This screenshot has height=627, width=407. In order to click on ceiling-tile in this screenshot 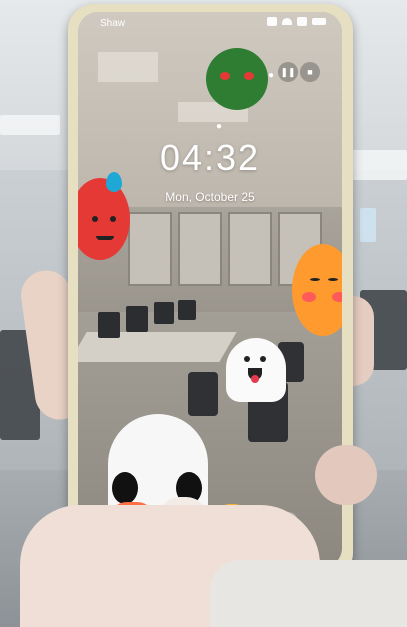, I will do `click(128, 67)`.